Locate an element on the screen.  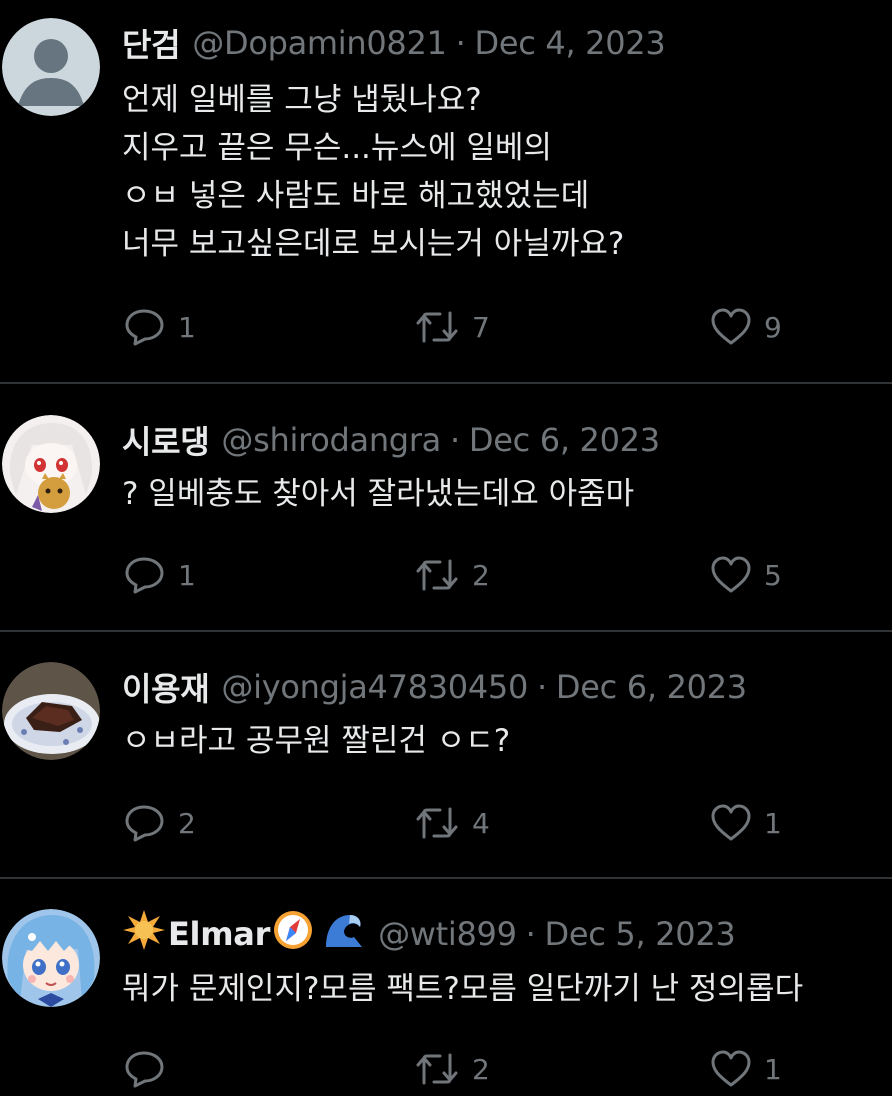
like-count: 9 is located at coordinates (773, 327).